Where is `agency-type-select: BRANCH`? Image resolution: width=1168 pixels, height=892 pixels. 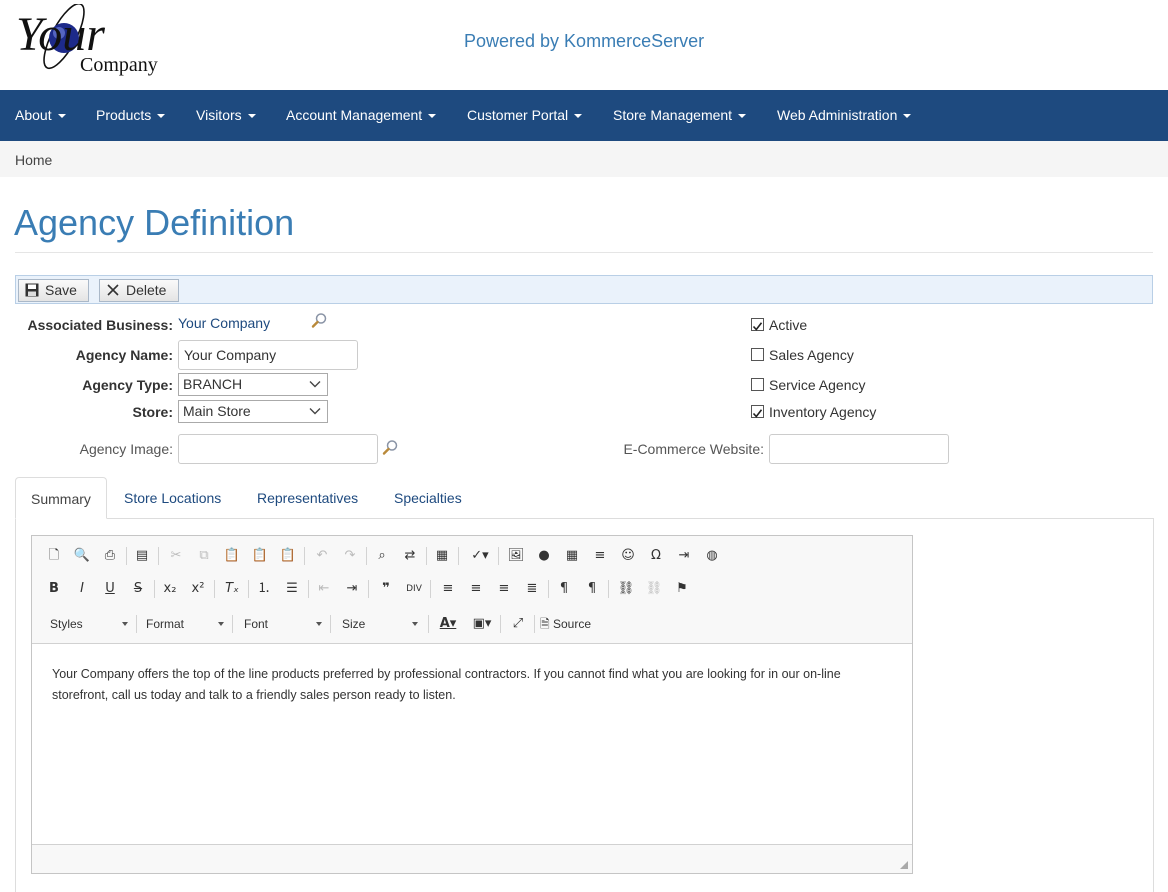 agency-type-select: BRANCH is located at coordinates (253, 384).